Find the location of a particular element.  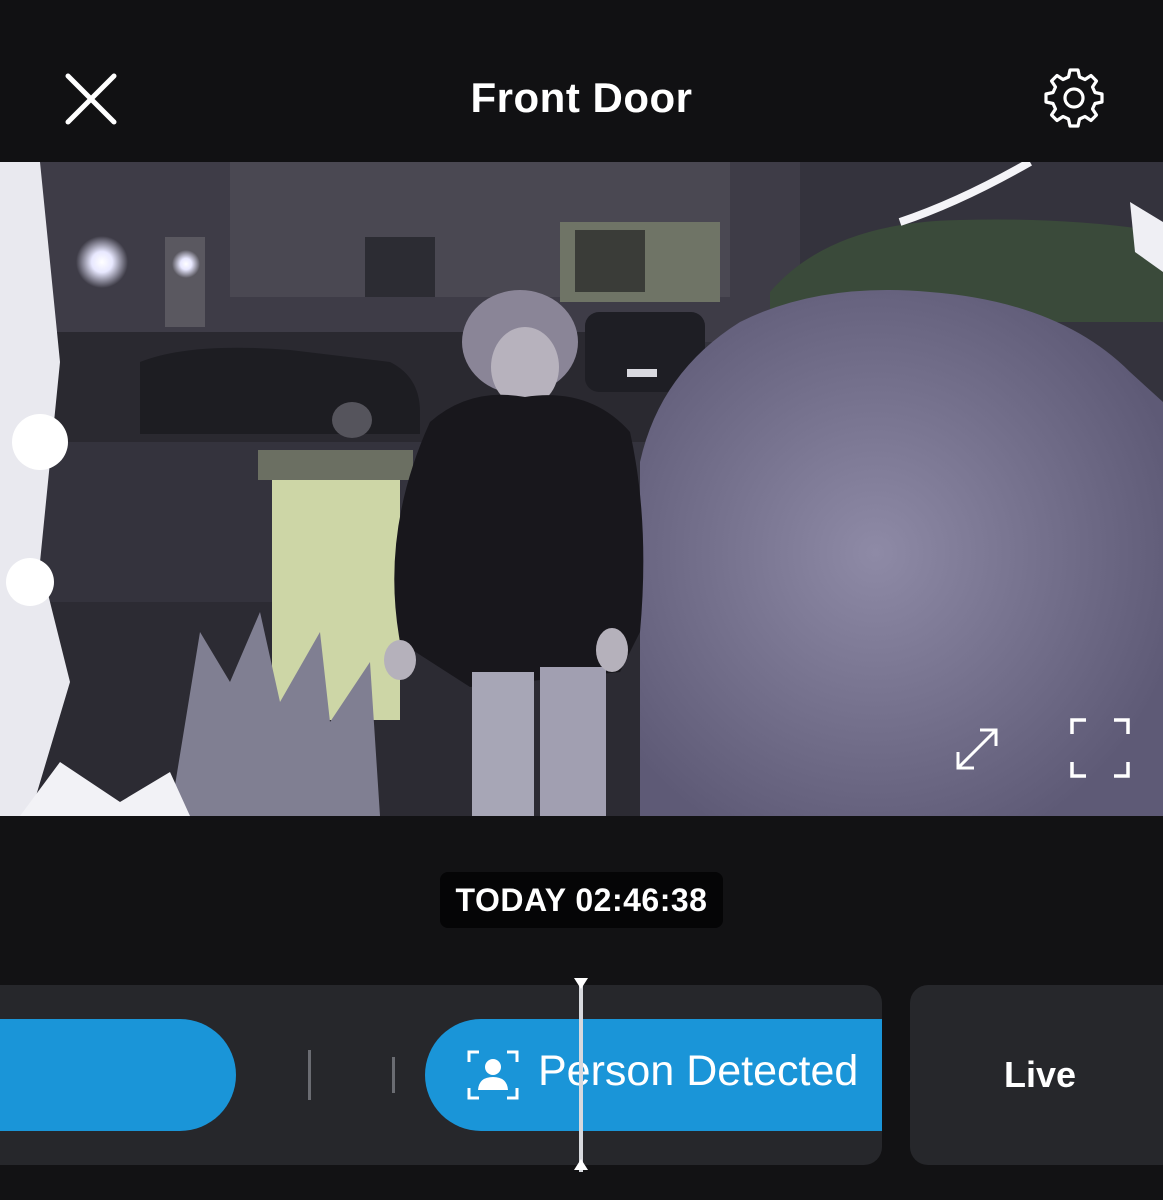

gear-icon is located at coordinates (1074, 98).